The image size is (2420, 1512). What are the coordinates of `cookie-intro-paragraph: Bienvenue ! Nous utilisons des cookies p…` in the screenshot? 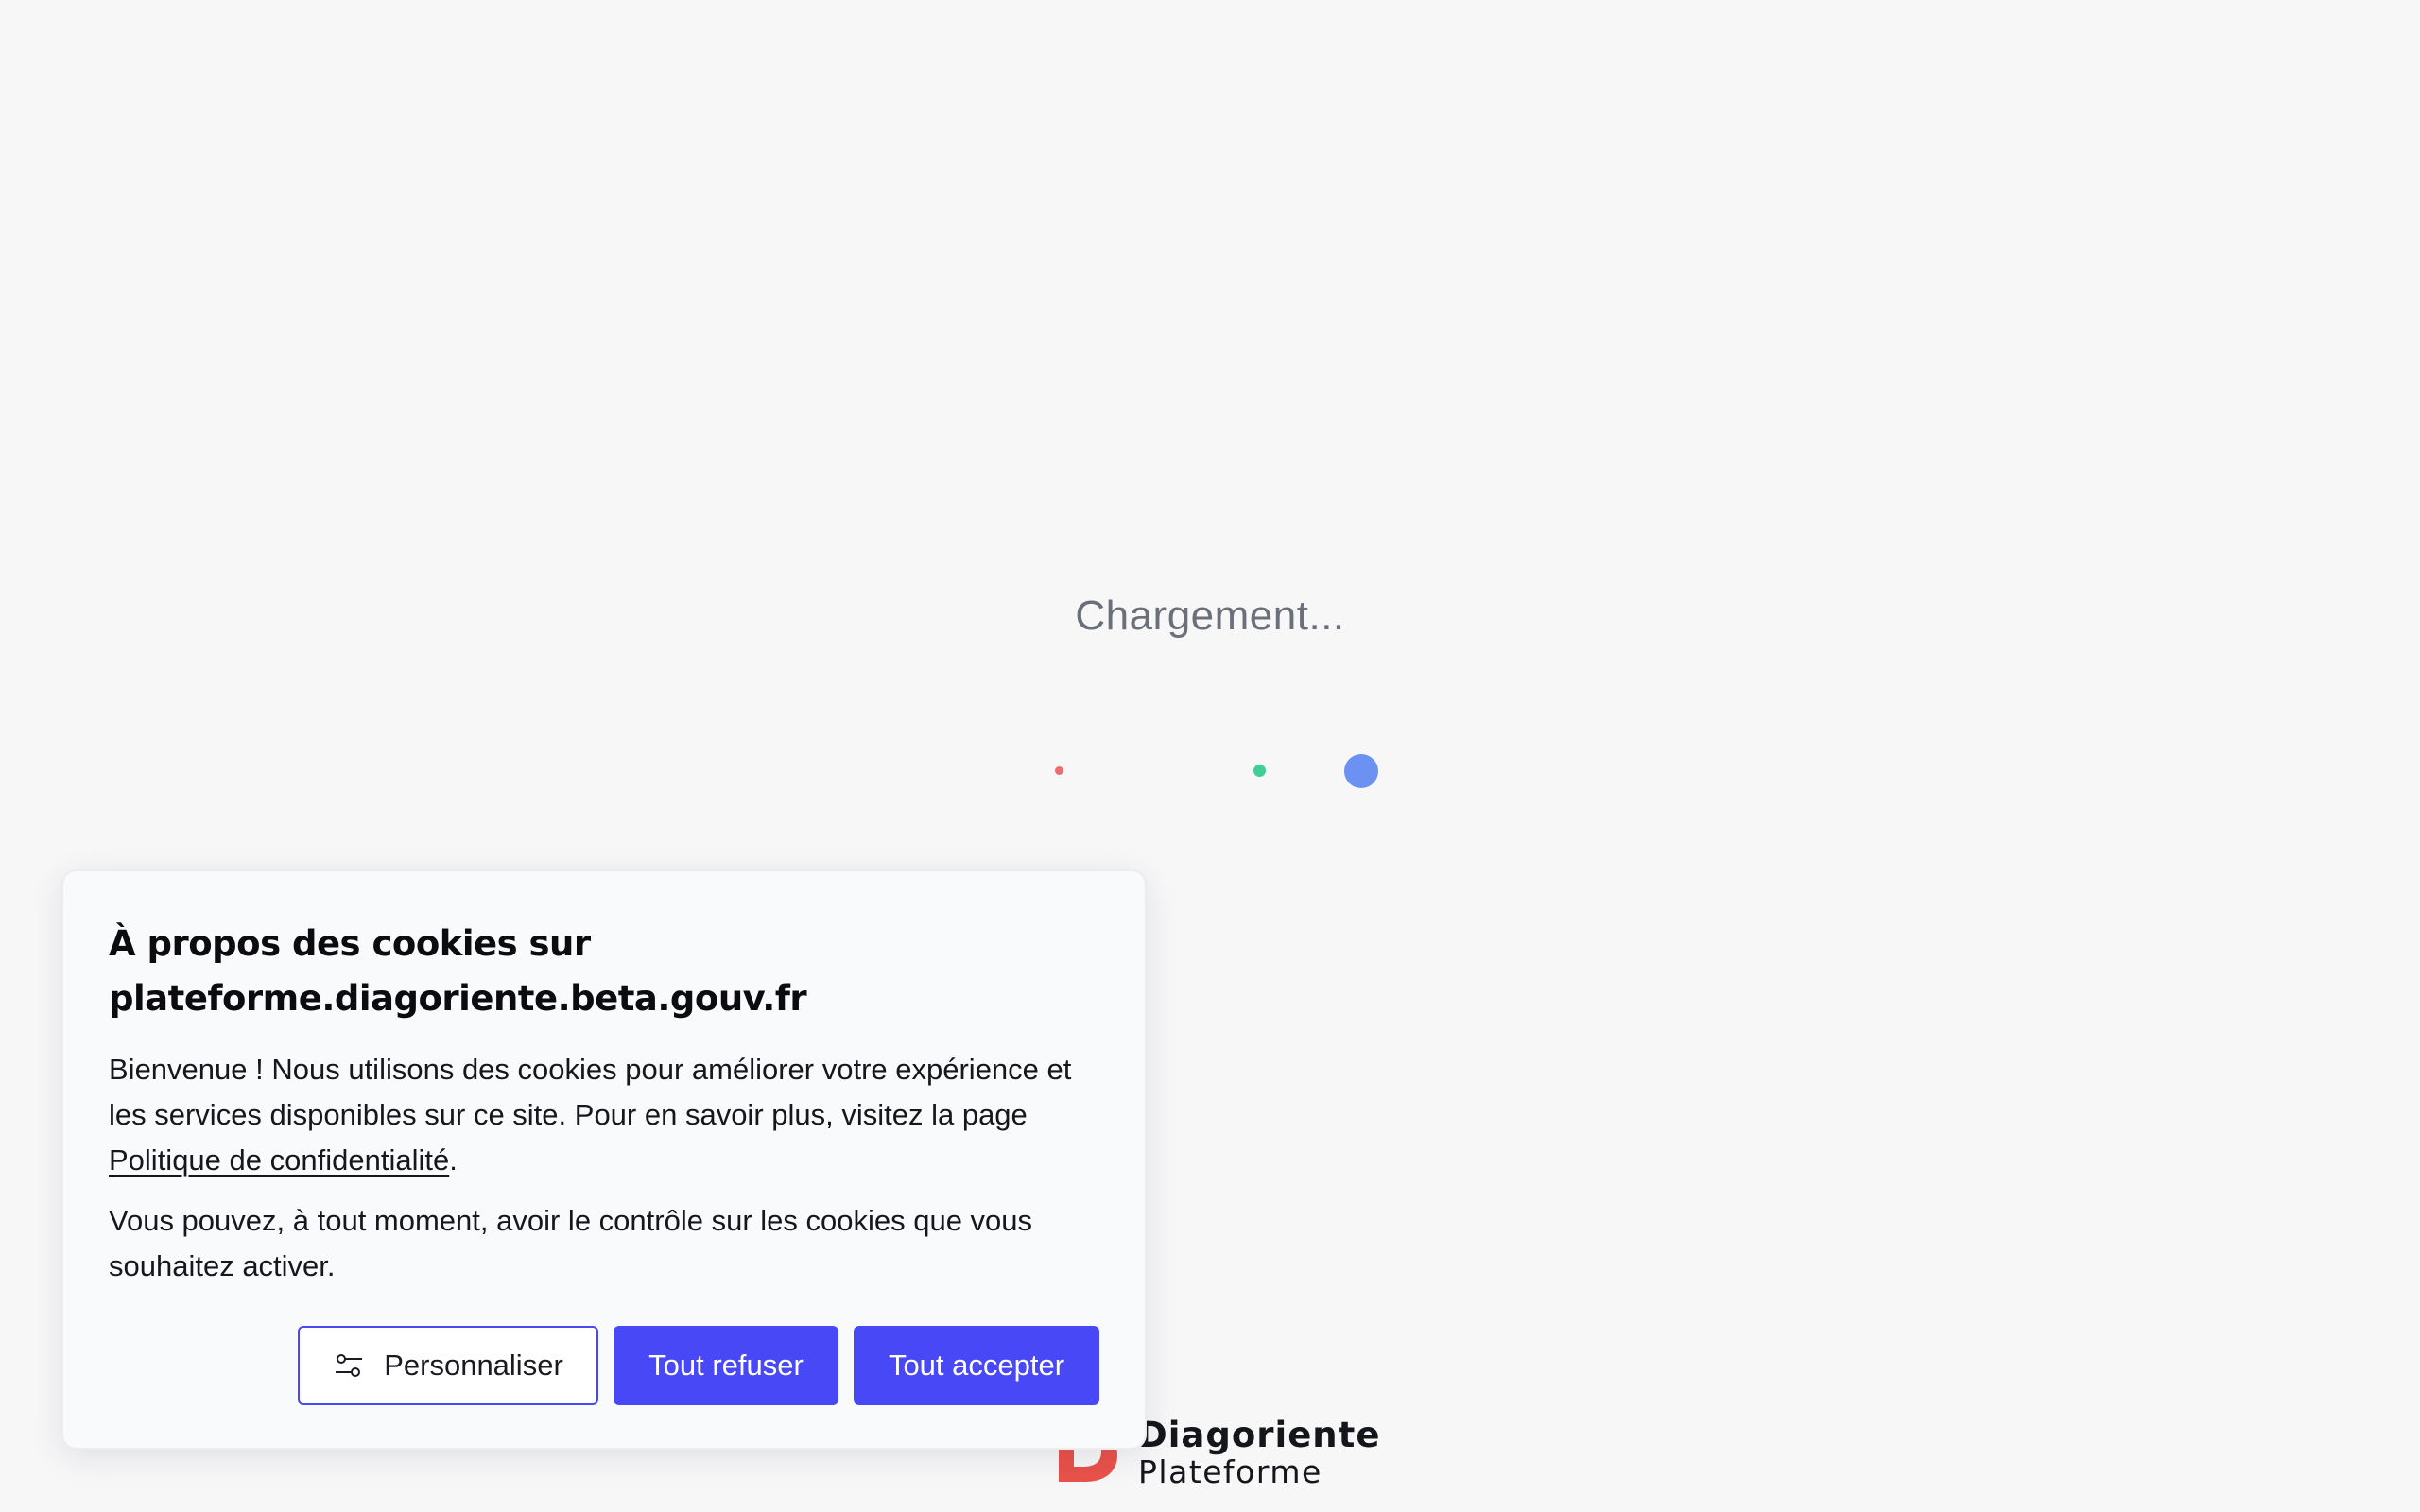 It's located at (604, 1115).